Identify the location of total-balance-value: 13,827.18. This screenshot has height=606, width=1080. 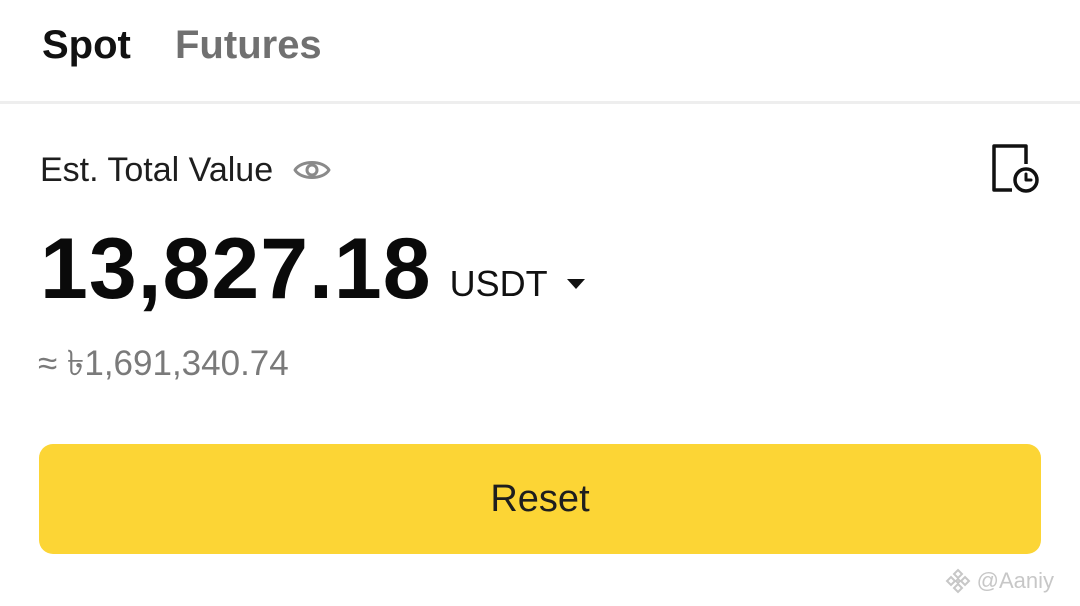
(236, 269).